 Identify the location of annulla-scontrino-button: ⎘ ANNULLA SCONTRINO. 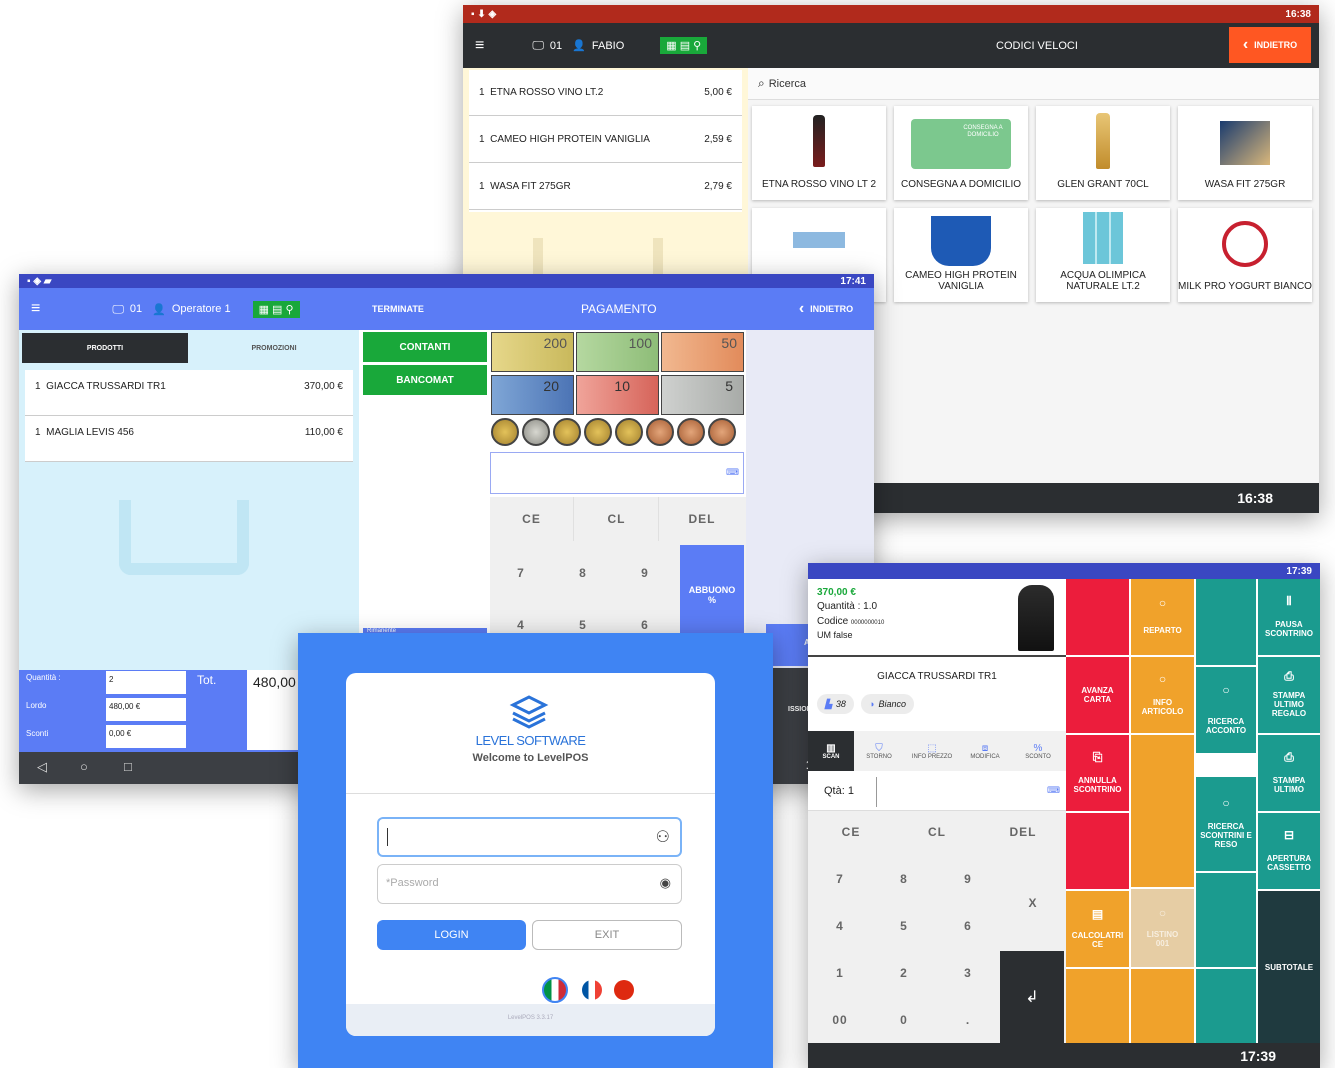
(1097, 773).